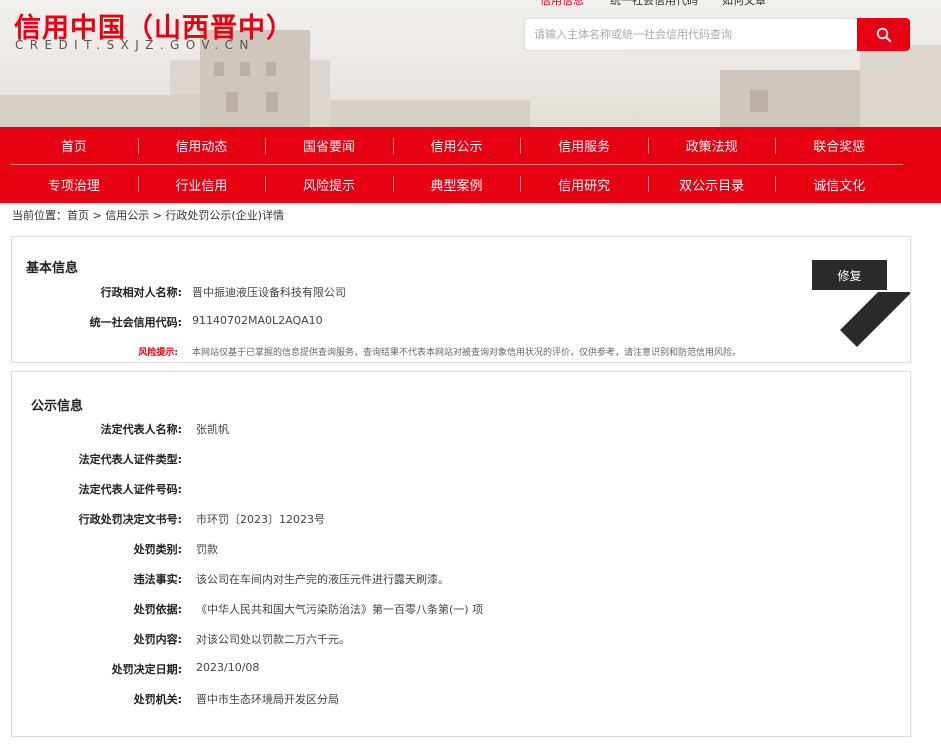  I want to click on field-label: 处罚内容:, so click(157, 639).